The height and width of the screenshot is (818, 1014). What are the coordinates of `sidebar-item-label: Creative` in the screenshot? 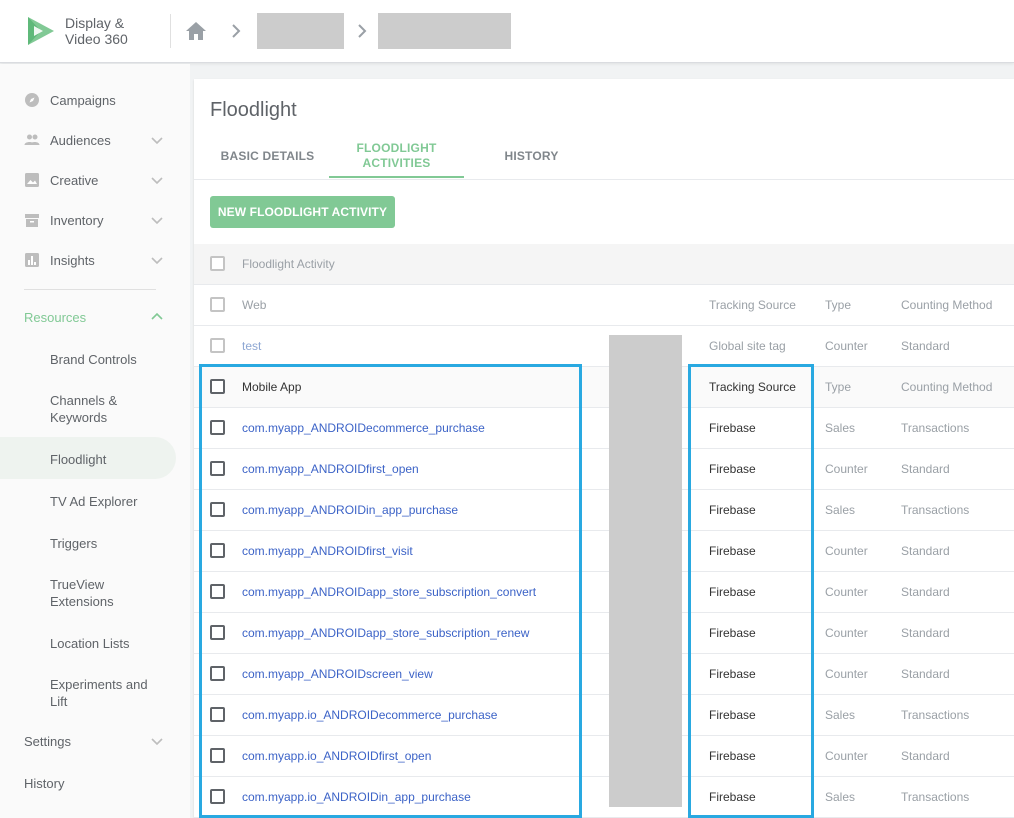 It's located at (74, 180).